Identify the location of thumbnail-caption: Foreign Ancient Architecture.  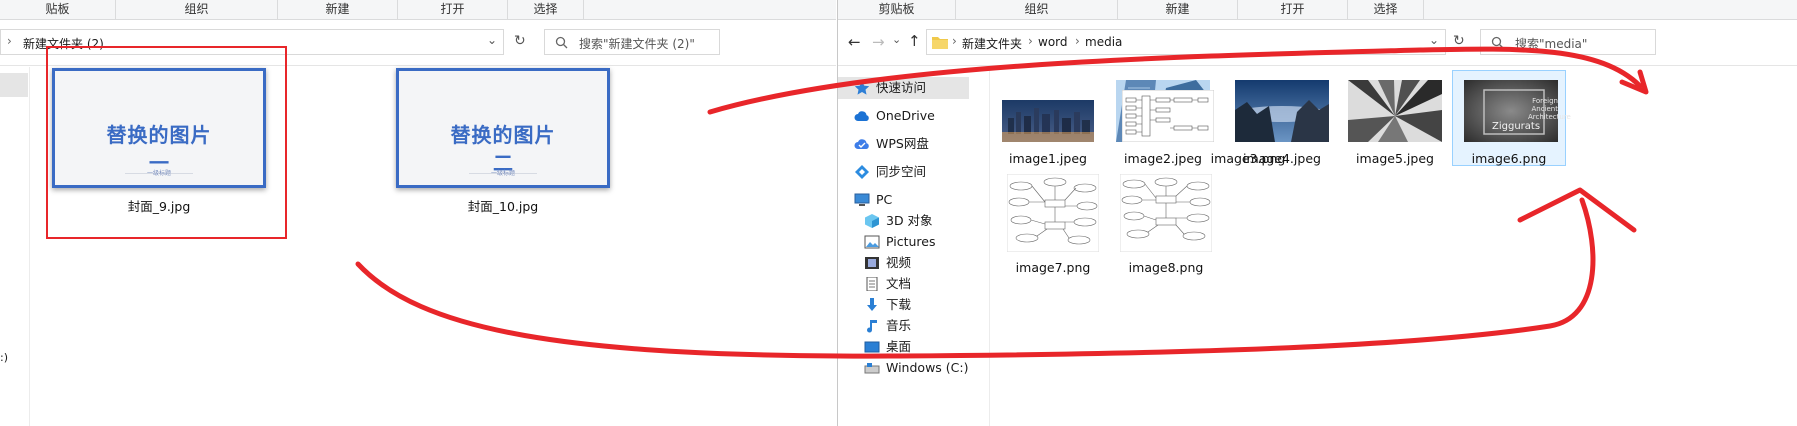
(1549, 109).